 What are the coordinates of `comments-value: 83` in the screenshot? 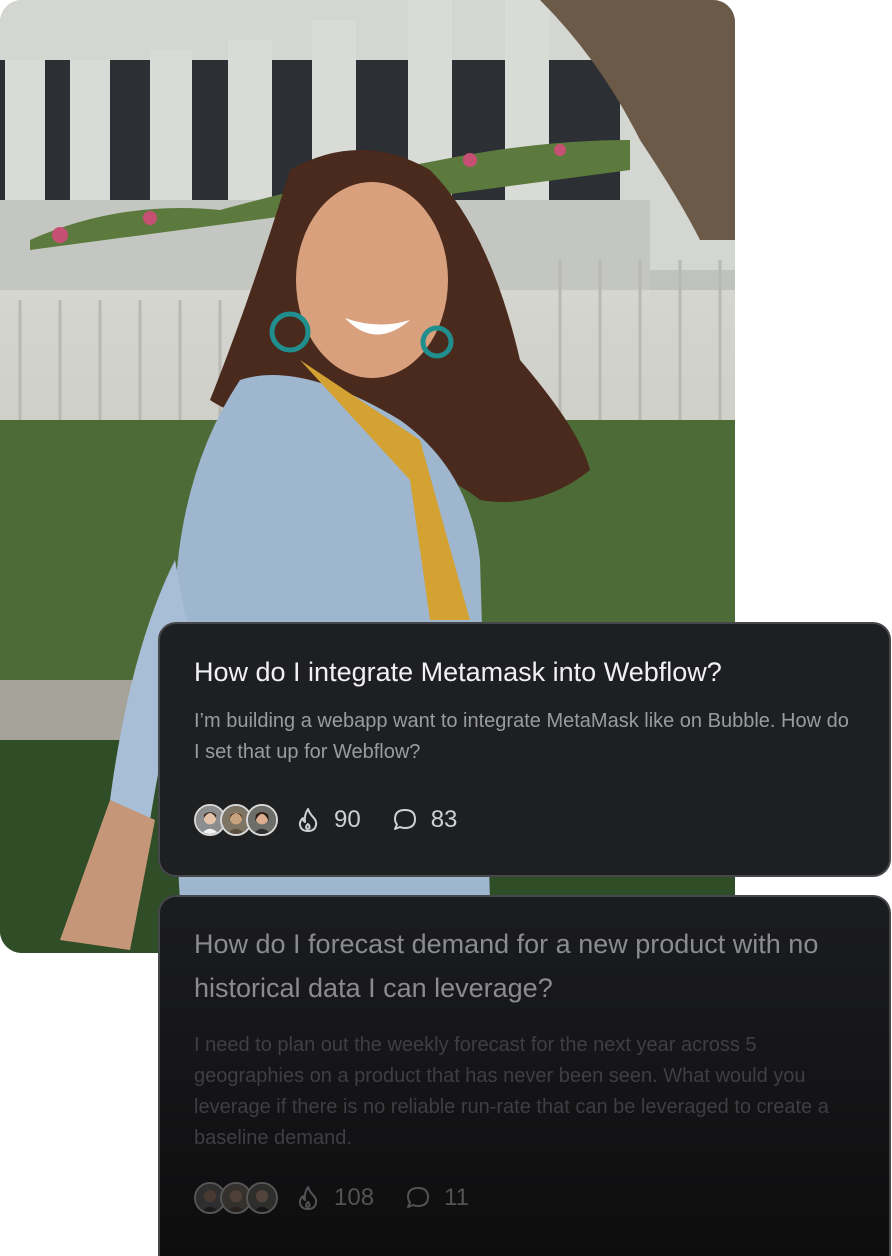 It's located at (444, 819).